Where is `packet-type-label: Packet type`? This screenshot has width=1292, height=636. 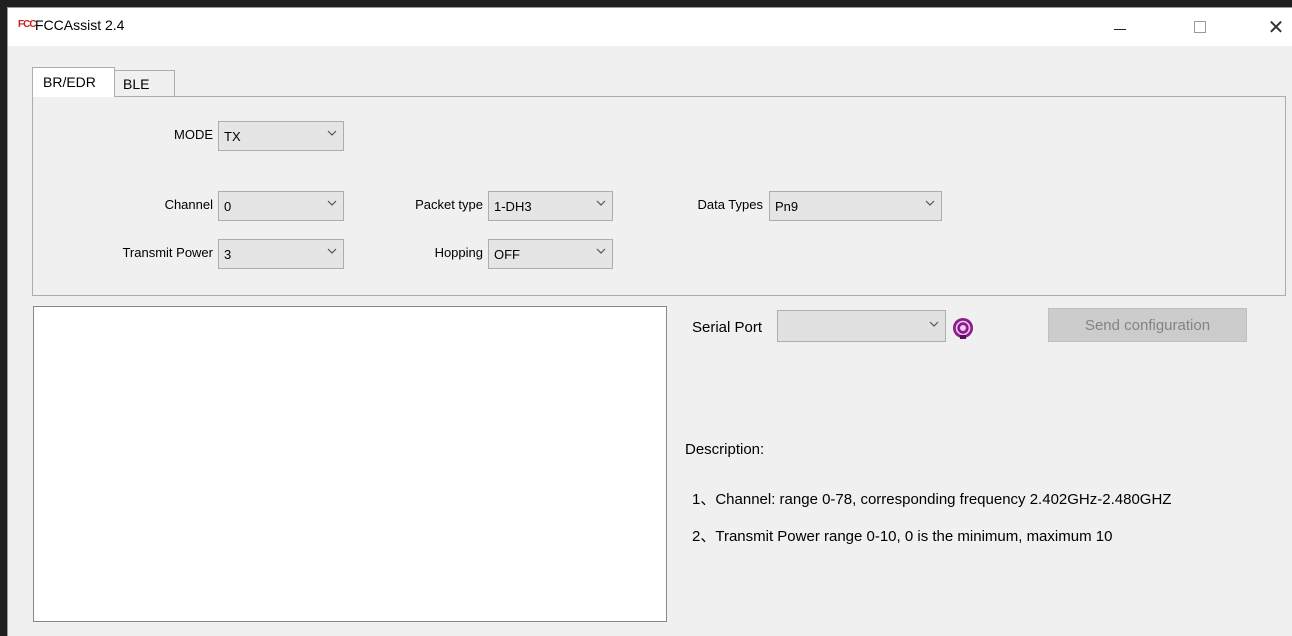 packet-type-label: Packet type is located at coordinates (449, 204).